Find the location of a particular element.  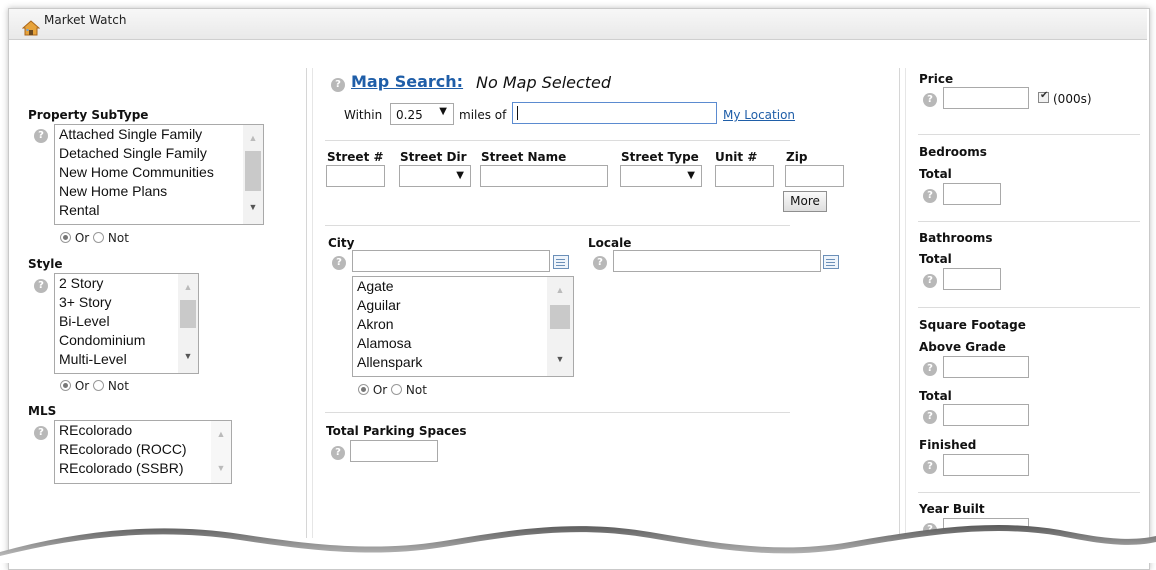

list-item: Akron is located at coordinates (463, 324).